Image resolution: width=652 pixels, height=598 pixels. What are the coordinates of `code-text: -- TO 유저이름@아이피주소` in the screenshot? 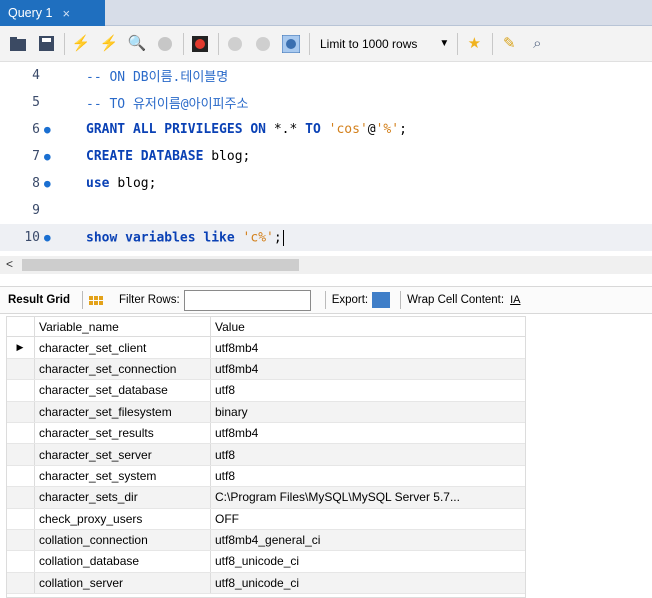 It's located at (155, 102).